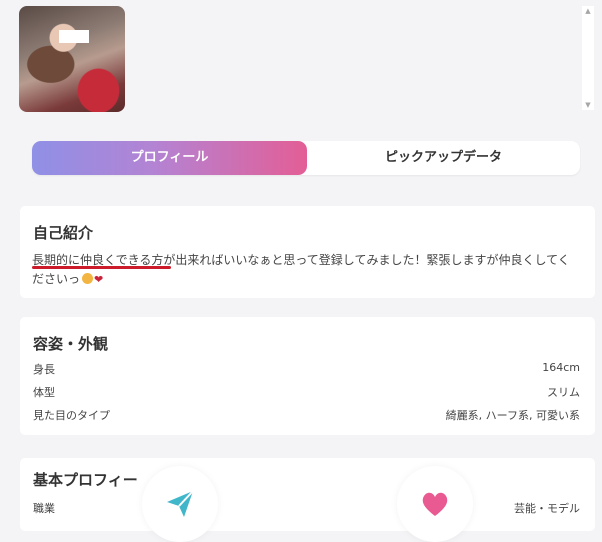  Describe the element at coordinates (561, 367) in the screenshot. I see `row-value: 164cm` at that location.